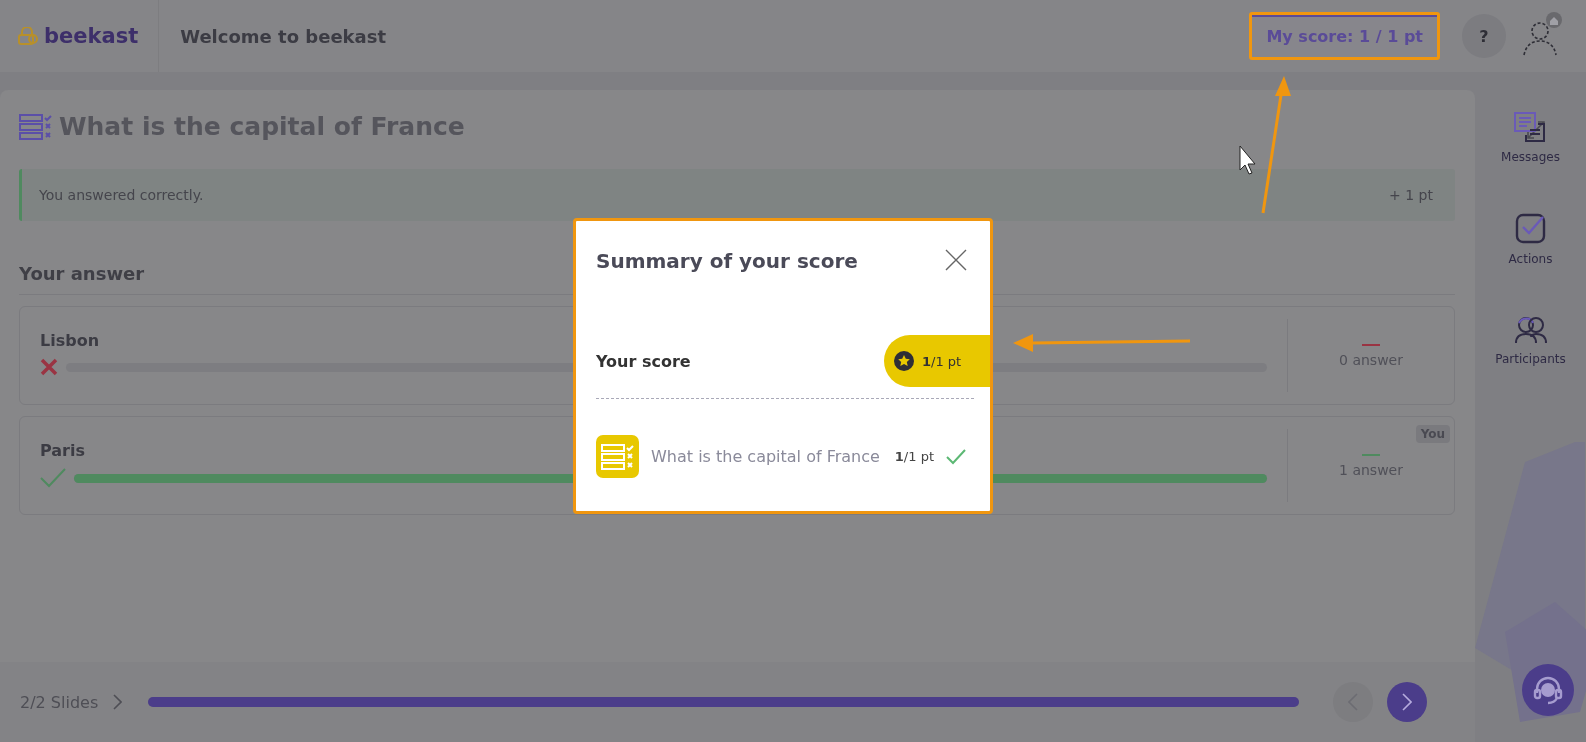 The height and width of the screenshot is (742, 1586). Describe the element at coordinates (1530, 228) in the screenshot. I see `checkbox-icon` at that location.